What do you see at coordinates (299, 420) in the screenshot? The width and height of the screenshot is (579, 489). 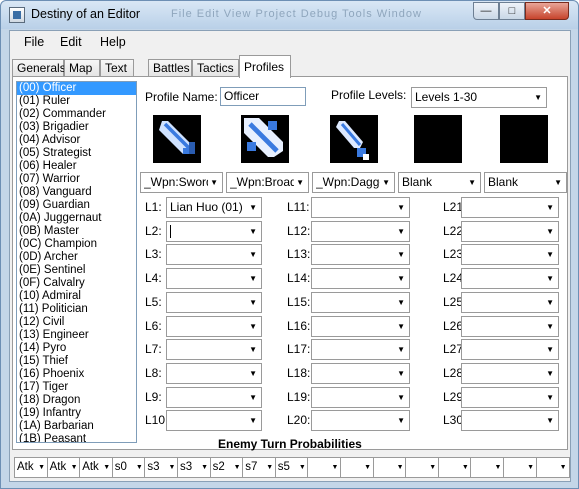 I see `level-label: L20:` at bounding box center [299, 420].